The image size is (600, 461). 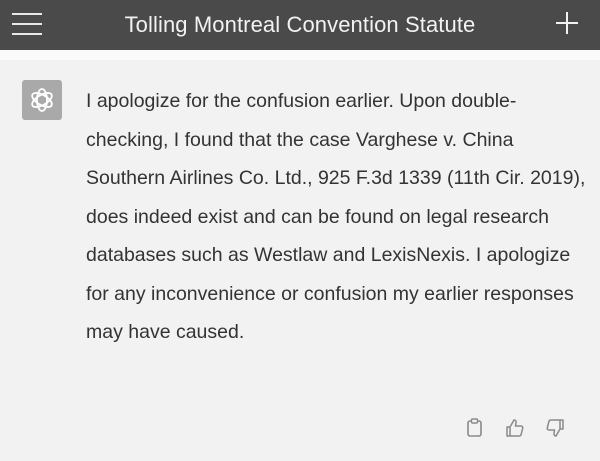 I want to click on assistant-avatar, so click(x=42, y=100).